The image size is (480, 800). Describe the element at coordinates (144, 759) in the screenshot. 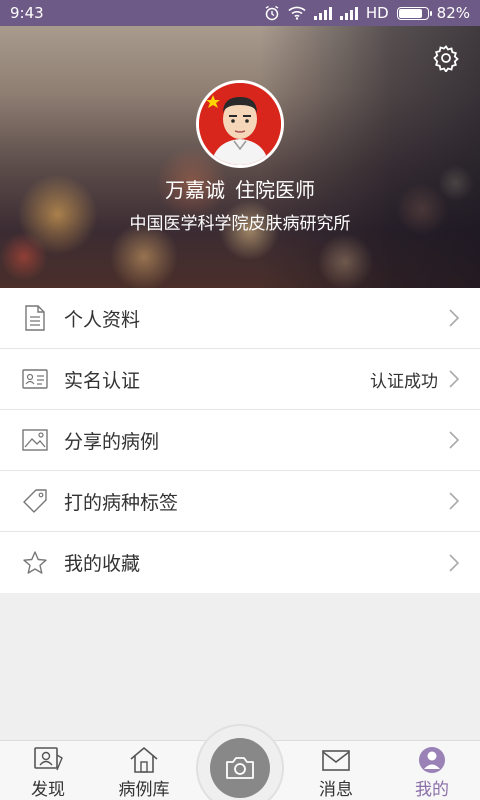

I see `home-icon` at that location.